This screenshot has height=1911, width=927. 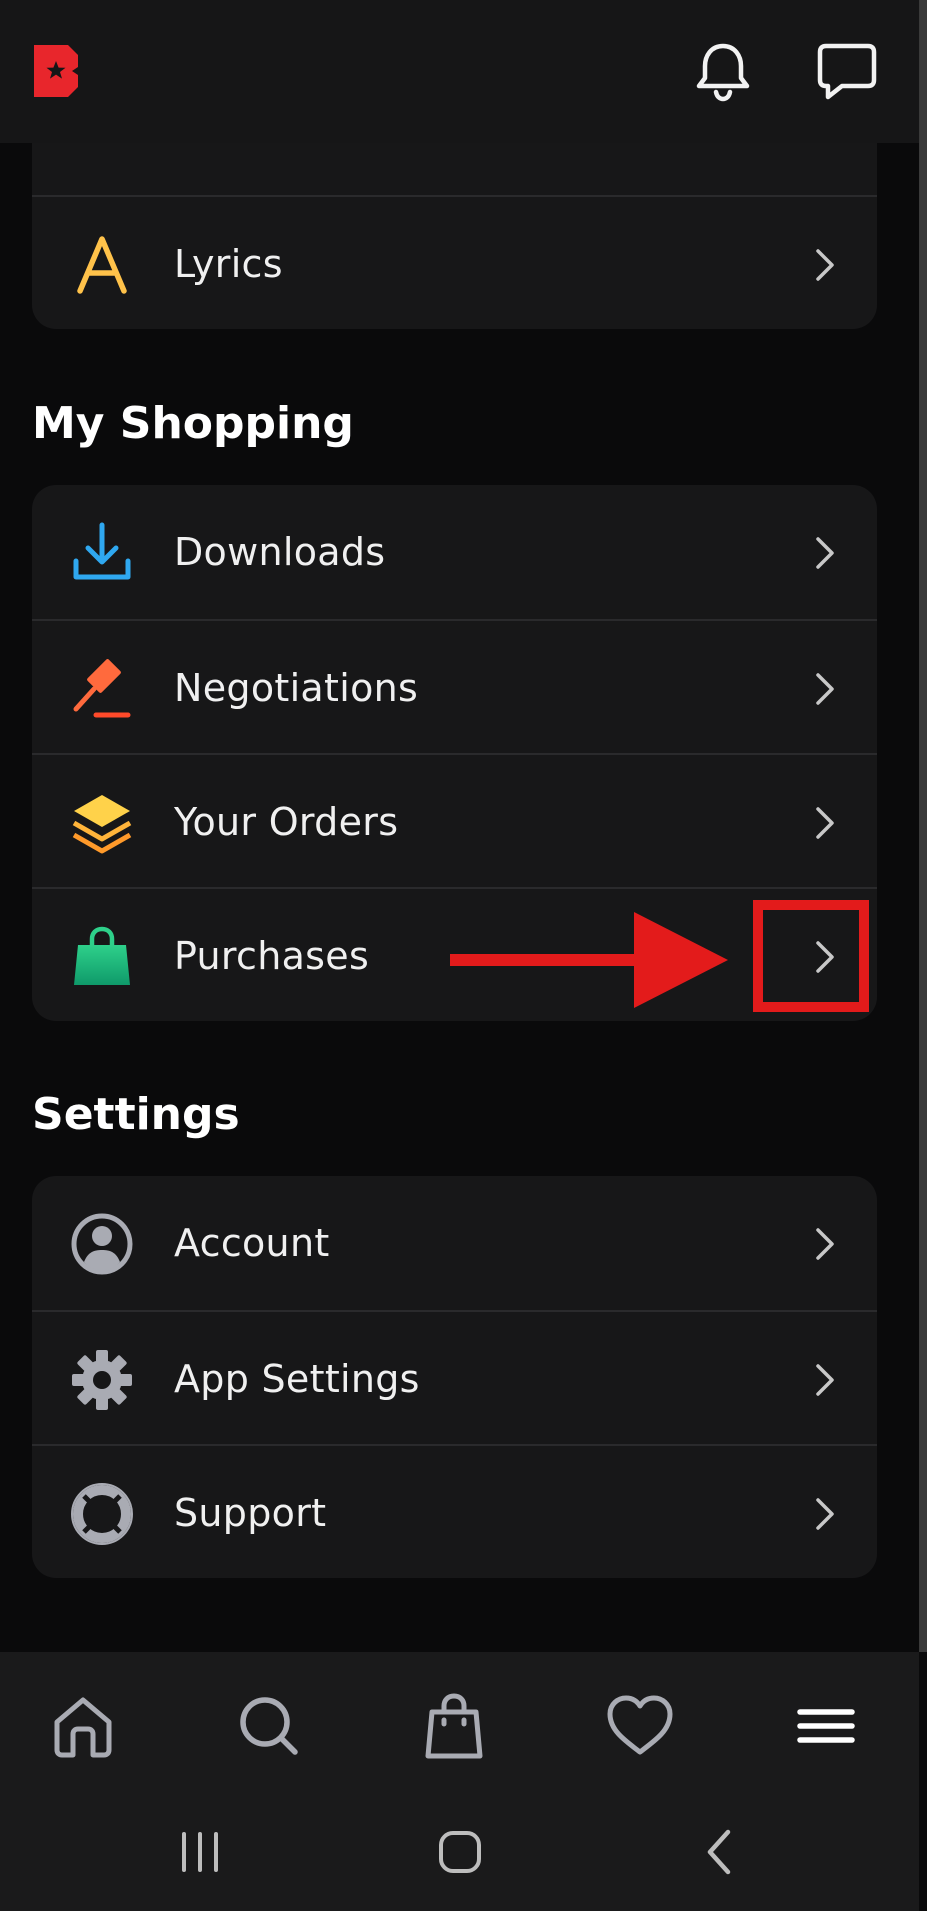 I want to click on item-label: Support, so click(x=250, y=1513).